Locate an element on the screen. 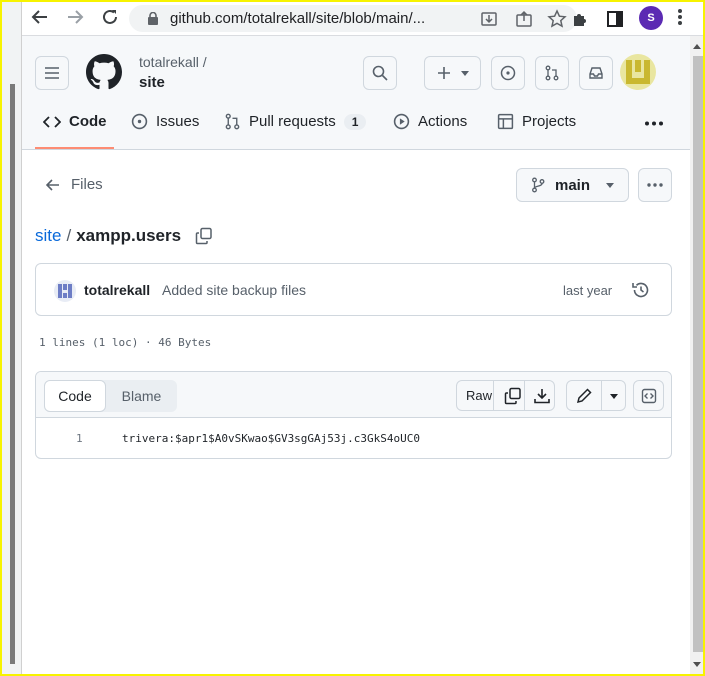  tab-projects: Projects is located at coordinates (536, 121).